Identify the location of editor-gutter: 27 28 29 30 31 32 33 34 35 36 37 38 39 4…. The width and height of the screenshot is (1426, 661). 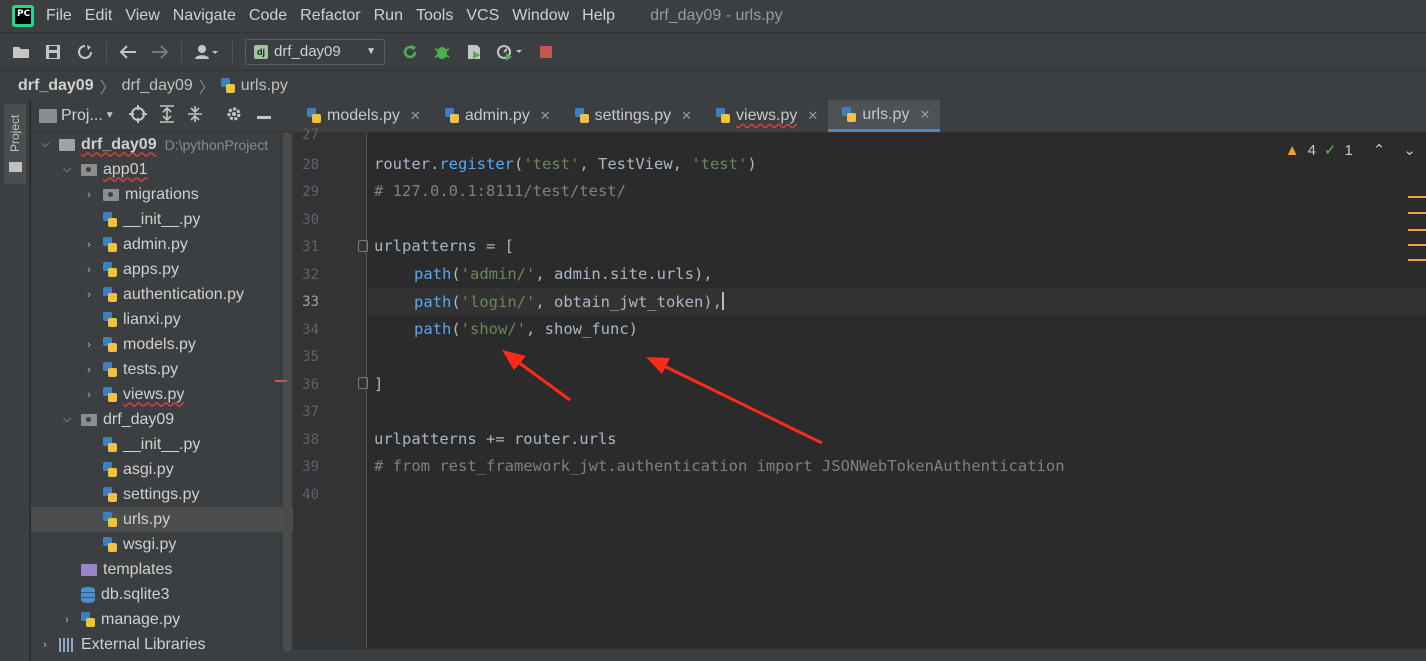
(321, 387).